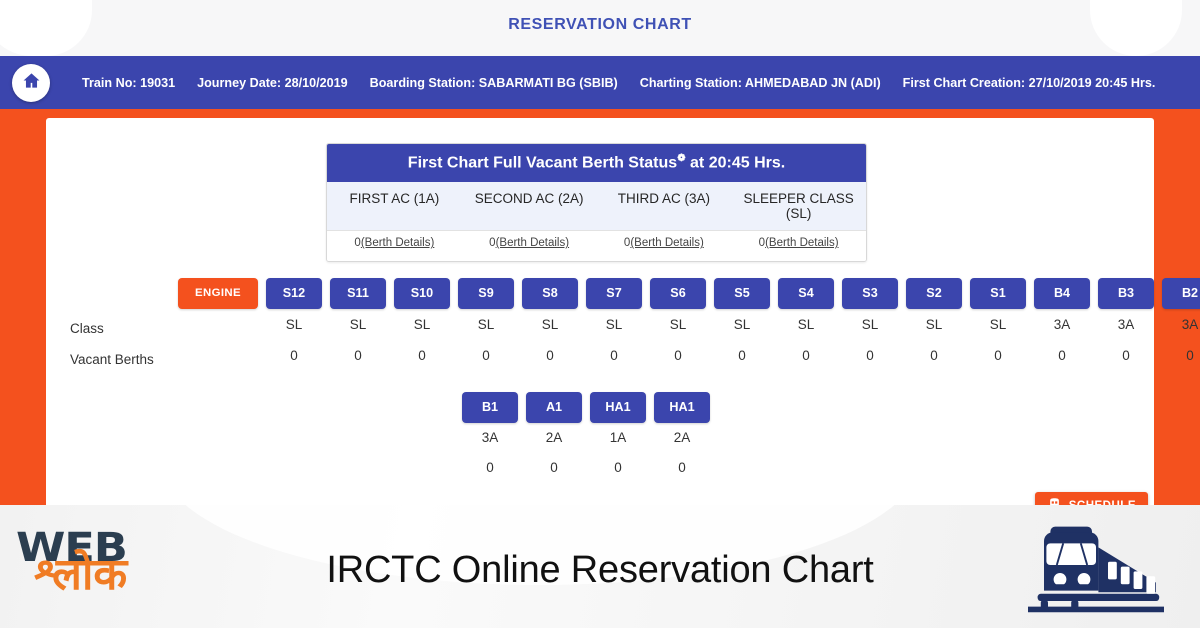  What do you see at coordinates (486, 293) in the screenshot?
I see `coach-chip-s9: S9` at bounding box center [486, 293].